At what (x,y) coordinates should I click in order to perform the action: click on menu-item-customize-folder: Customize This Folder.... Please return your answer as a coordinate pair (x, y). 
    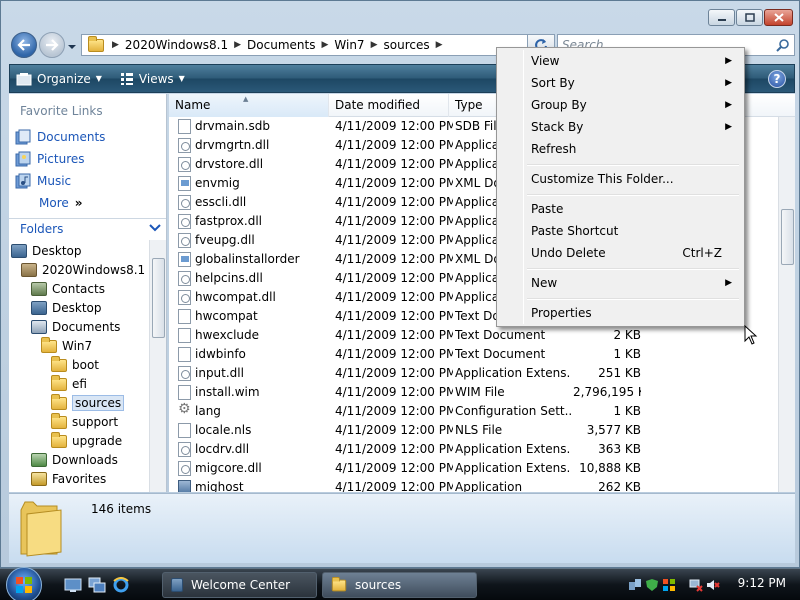
    Looking at the image, I should click on (620, 179).